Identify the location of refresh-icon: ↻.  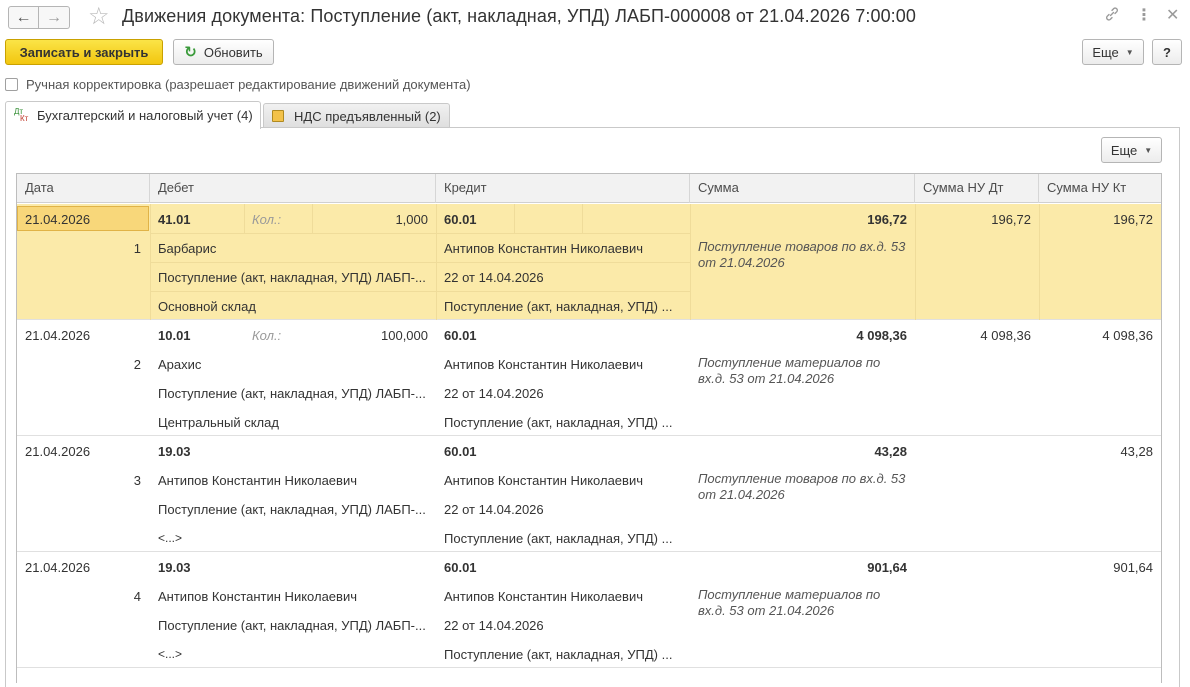
(190, 52).